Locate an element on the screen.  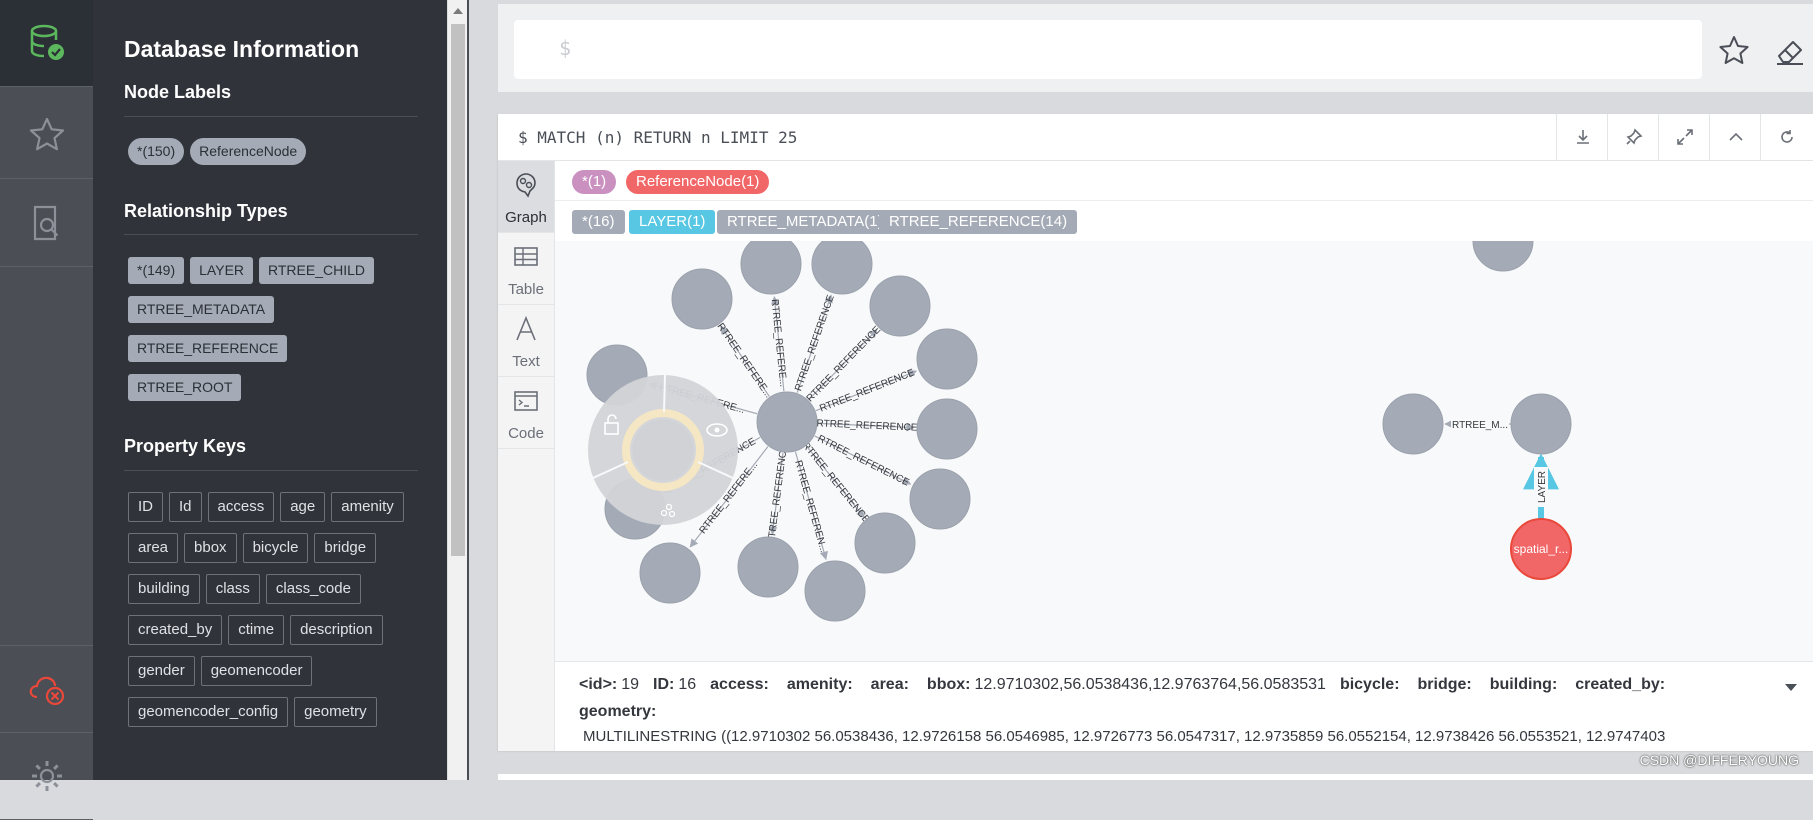
property-key: <id>: is located at coordinates (598, 684).